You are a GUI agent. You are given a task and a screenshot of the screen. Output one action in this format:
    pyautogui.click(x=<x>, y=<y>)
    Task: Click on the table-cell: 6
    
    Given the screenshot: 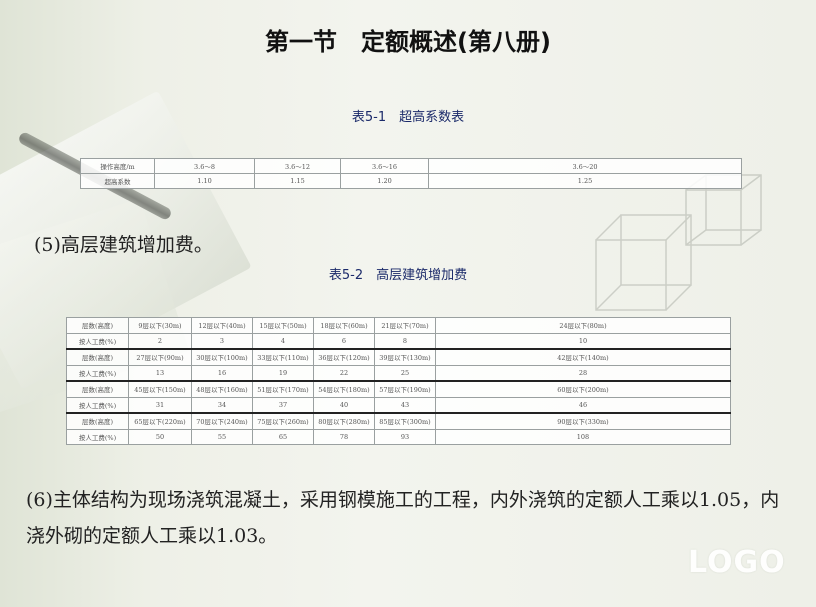 What is the action you would take?
    pyautogui.click(x=344, y=341)
    